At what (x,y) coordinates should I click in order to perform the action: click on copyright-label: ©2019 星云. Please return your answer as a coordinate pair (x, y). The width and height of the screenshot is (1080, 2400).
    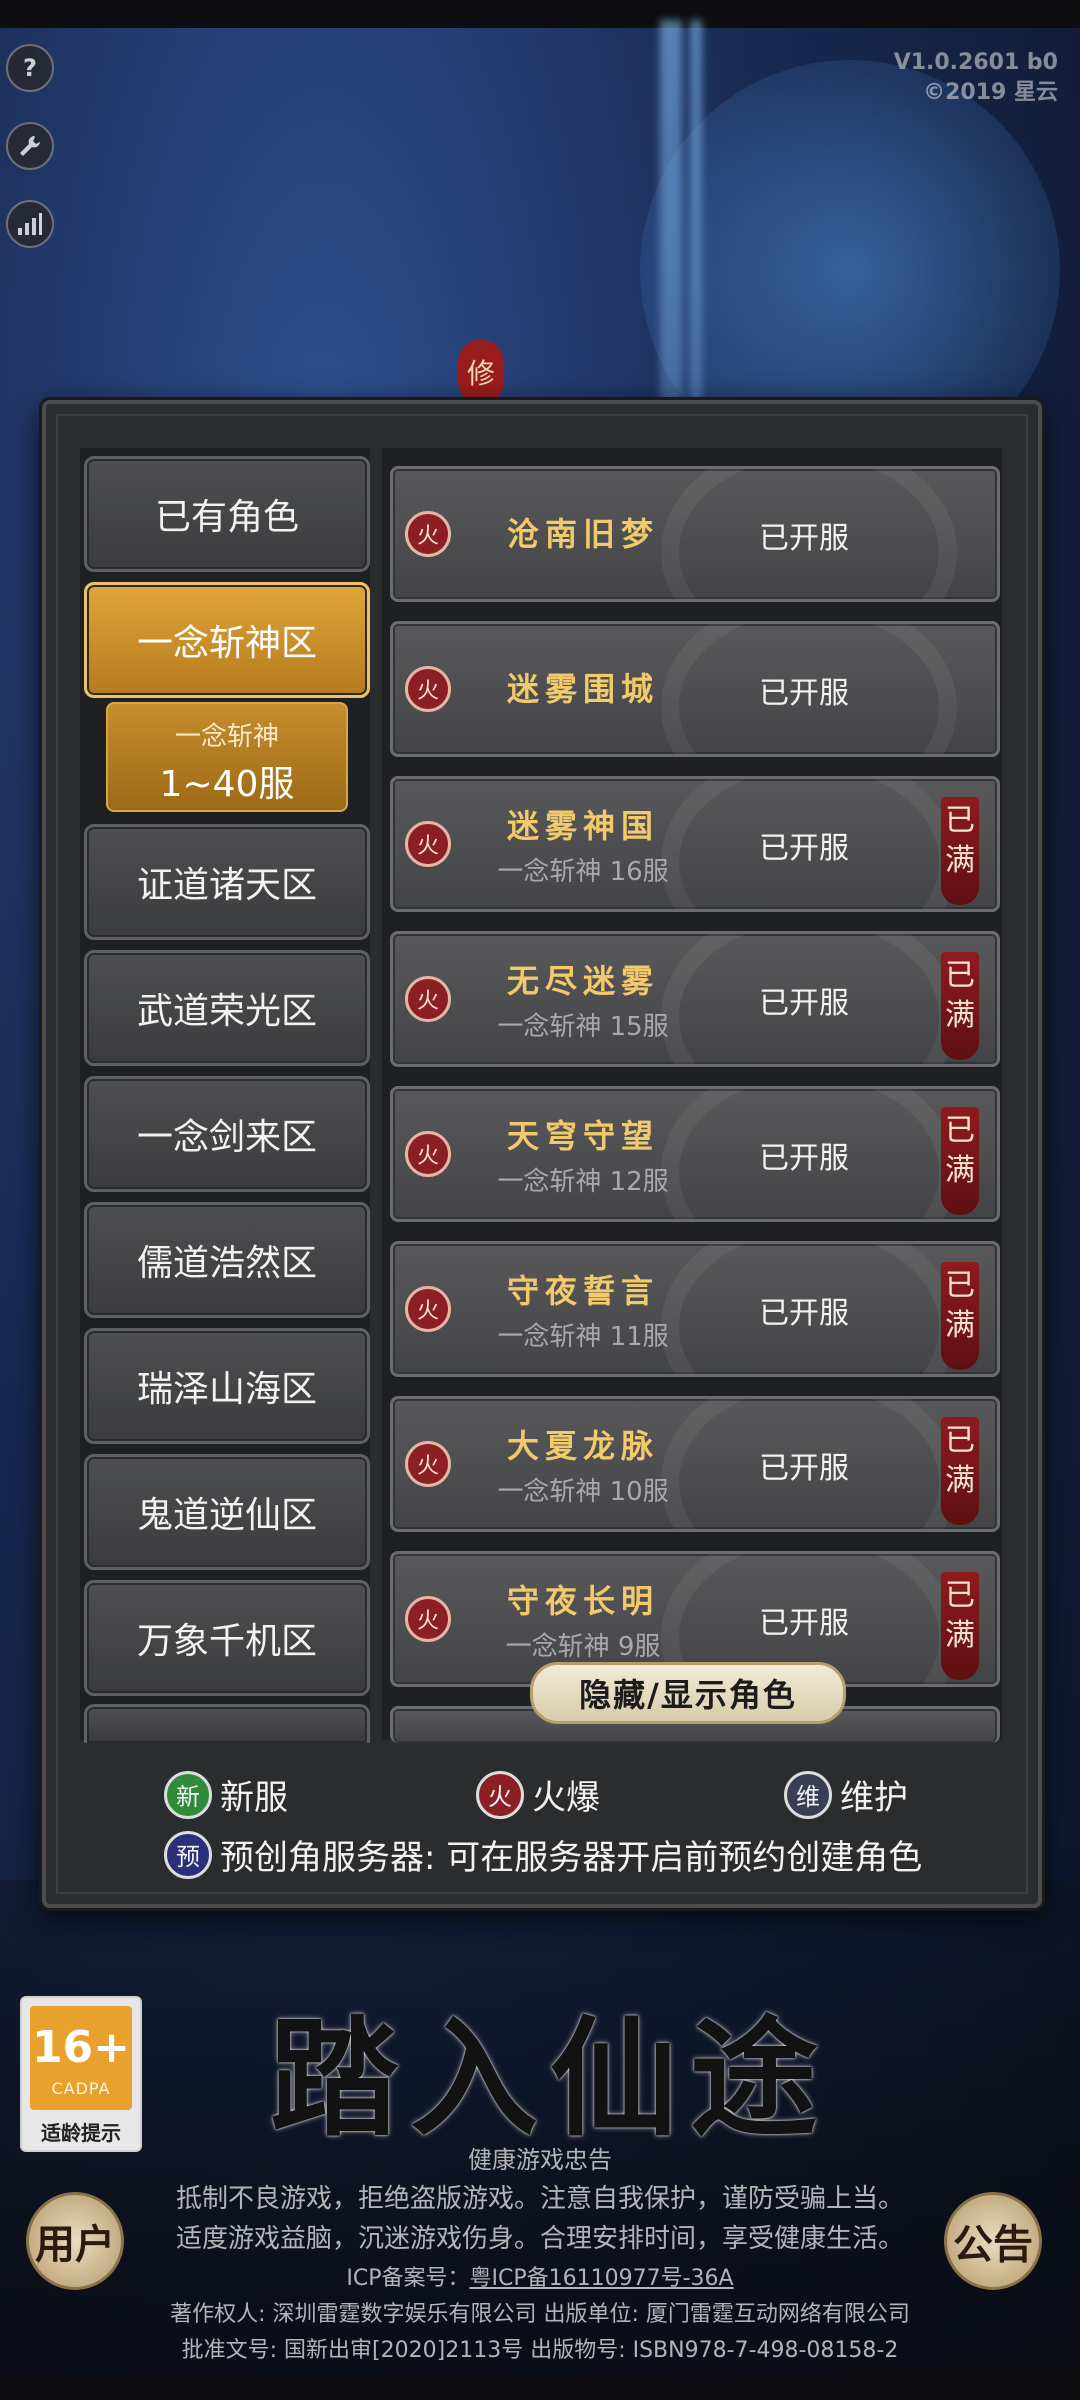
    Looking at the image, I should click on (990, 92).